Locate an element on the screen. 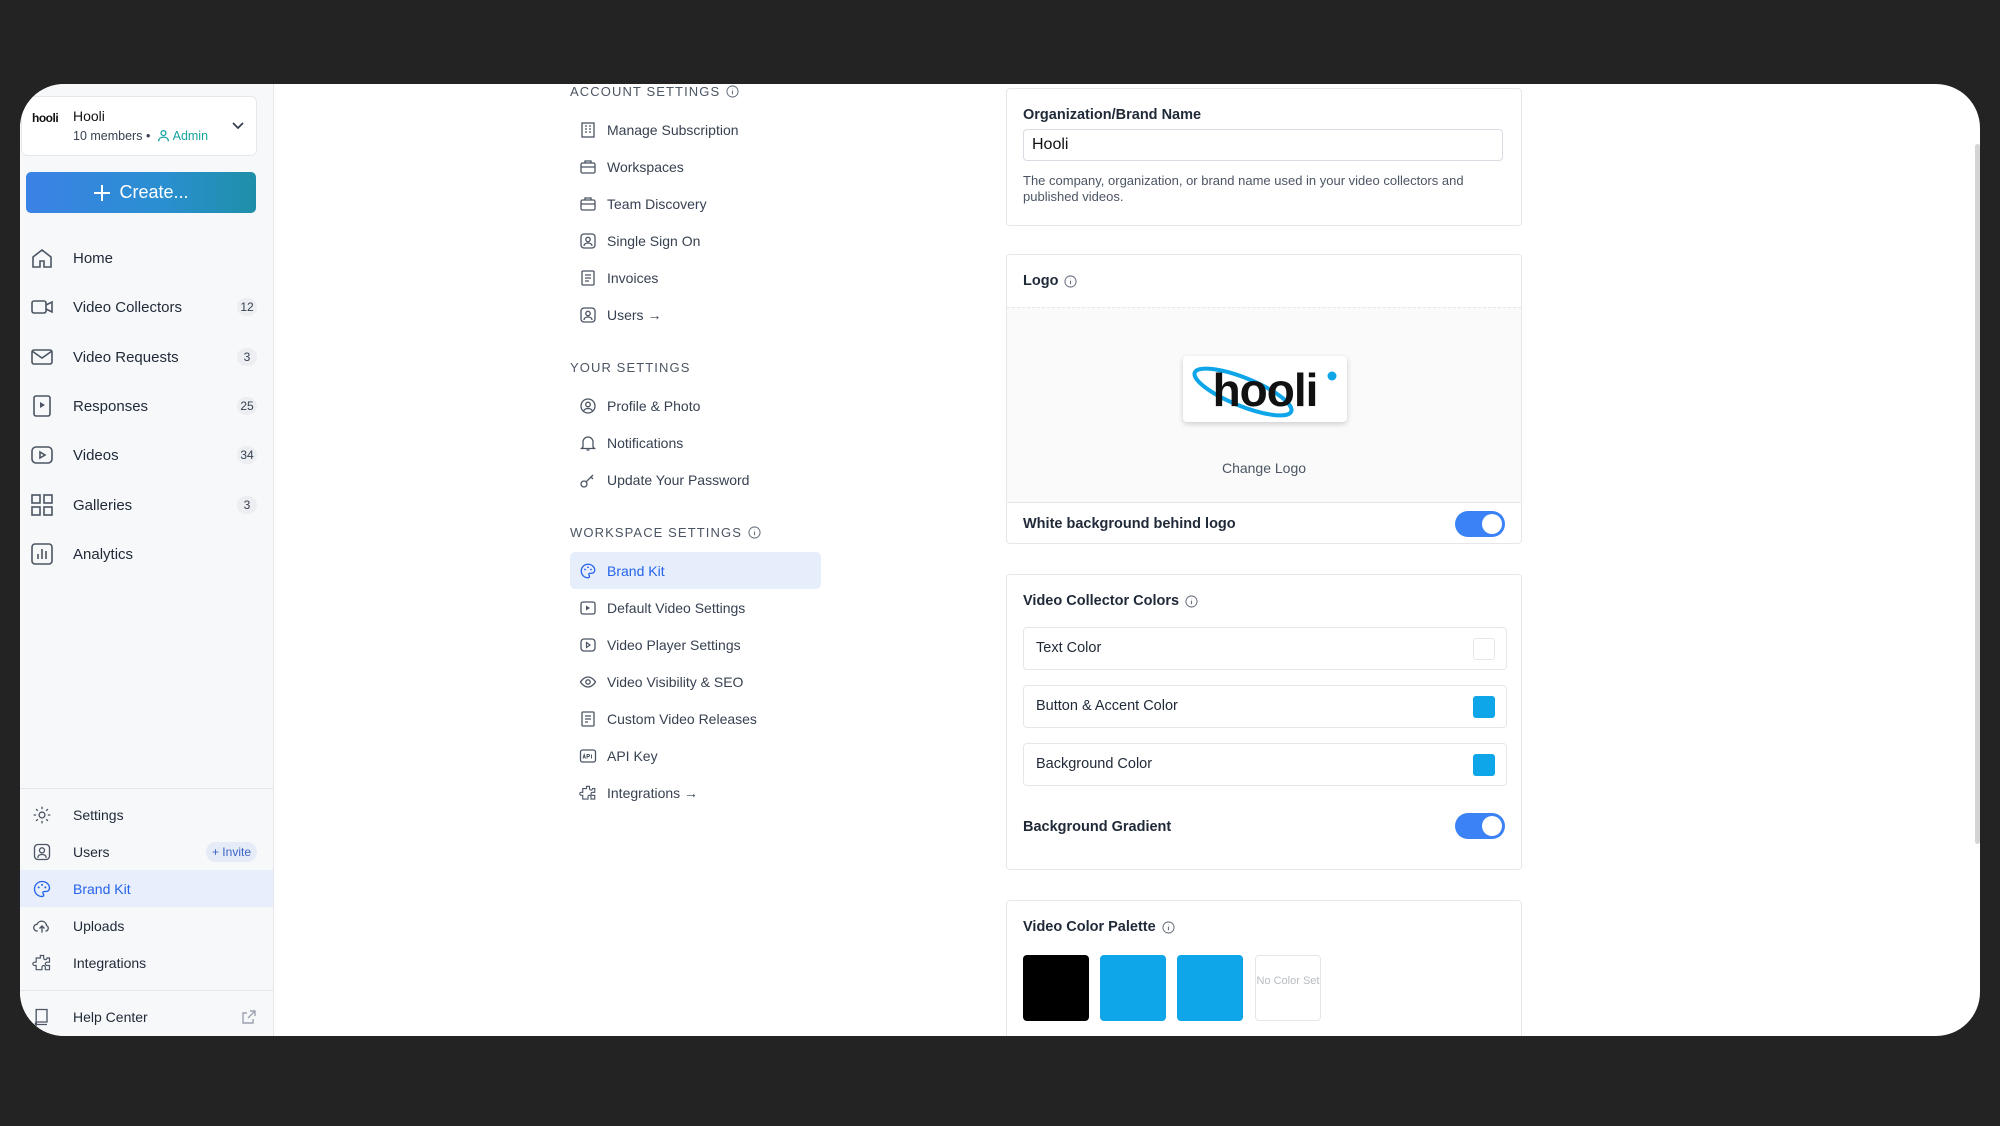 The height and width of the screenshot is (1126, 2000). accent-color-label: Button & Accent Color is located at coordinates (1107, 706).